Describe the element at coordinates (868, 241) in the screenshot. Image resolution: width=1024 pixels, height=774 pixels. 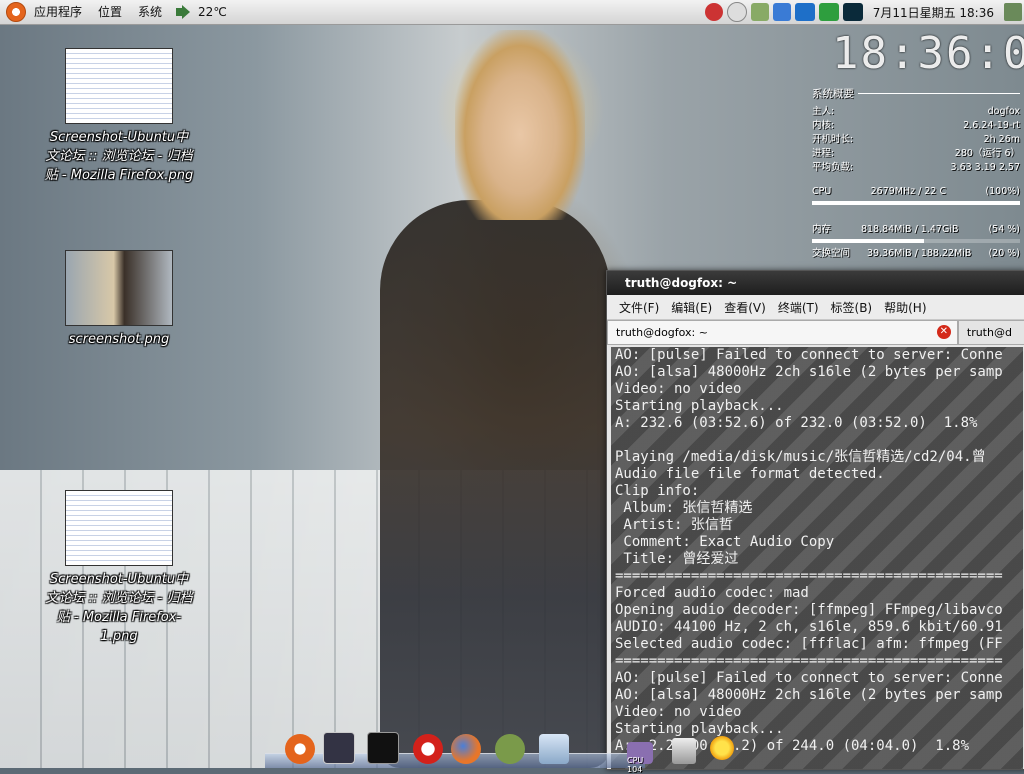
I see `mem-bar-fill` at that location.